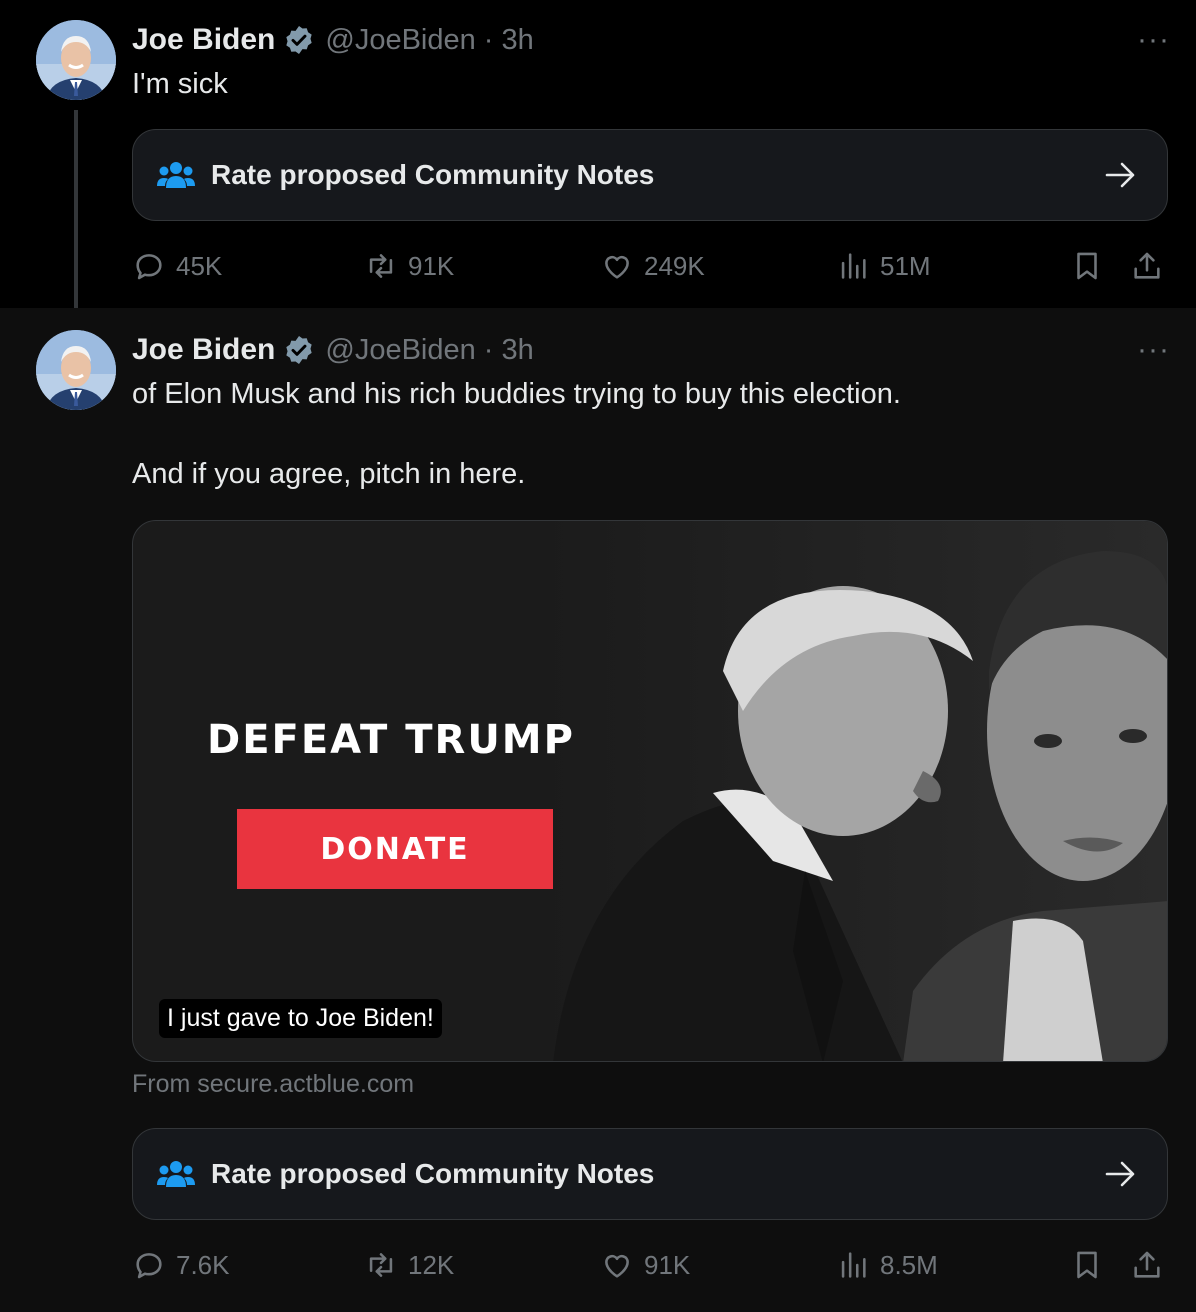 The width and height of the screenshot is (1196, 1312). What do you see at coordinates (273, 1084) in the screenshot?
I see `card-source-link: From secure.actblue.com` at bounding box center [273, 1084].